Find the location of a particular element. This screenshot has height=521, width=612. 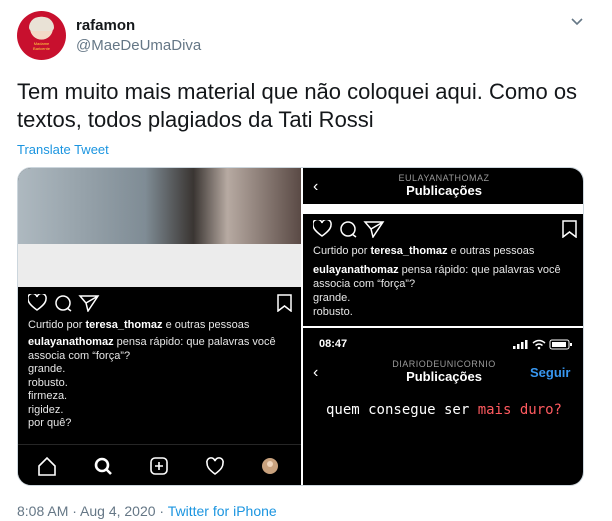

add-icon is located at coordinates (159, 466).